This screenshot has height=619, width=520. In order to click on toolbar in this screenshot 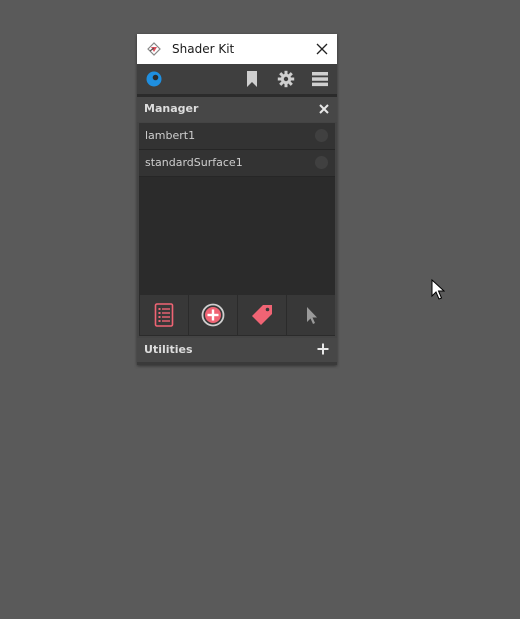, I will do `click(237, 79)`.